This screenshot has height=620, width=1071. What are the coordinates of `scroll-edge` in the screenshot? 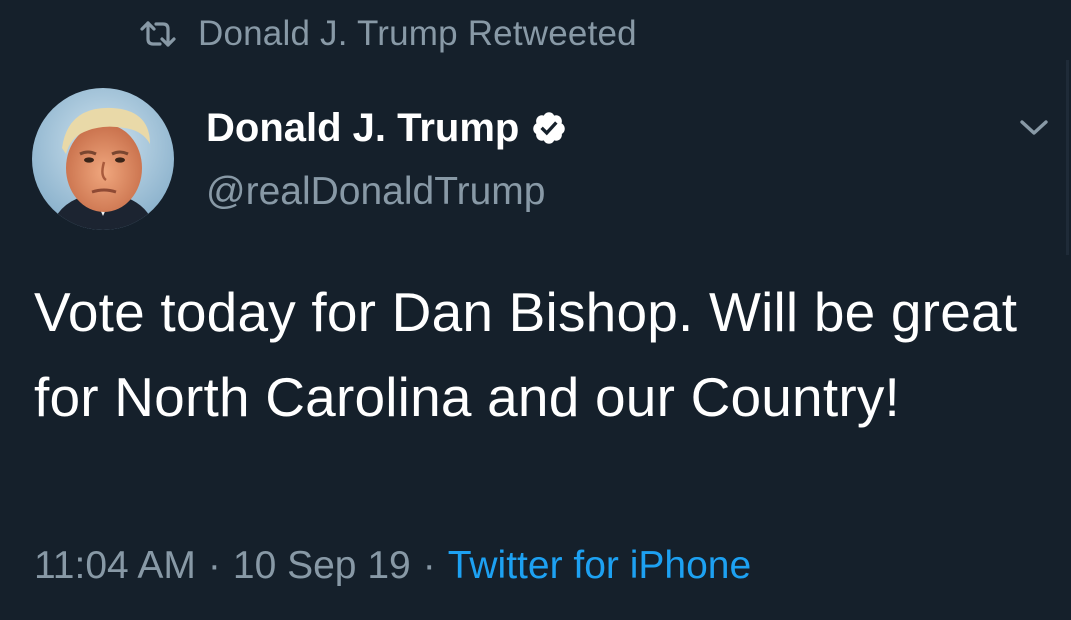 It's located at (1067, 157).